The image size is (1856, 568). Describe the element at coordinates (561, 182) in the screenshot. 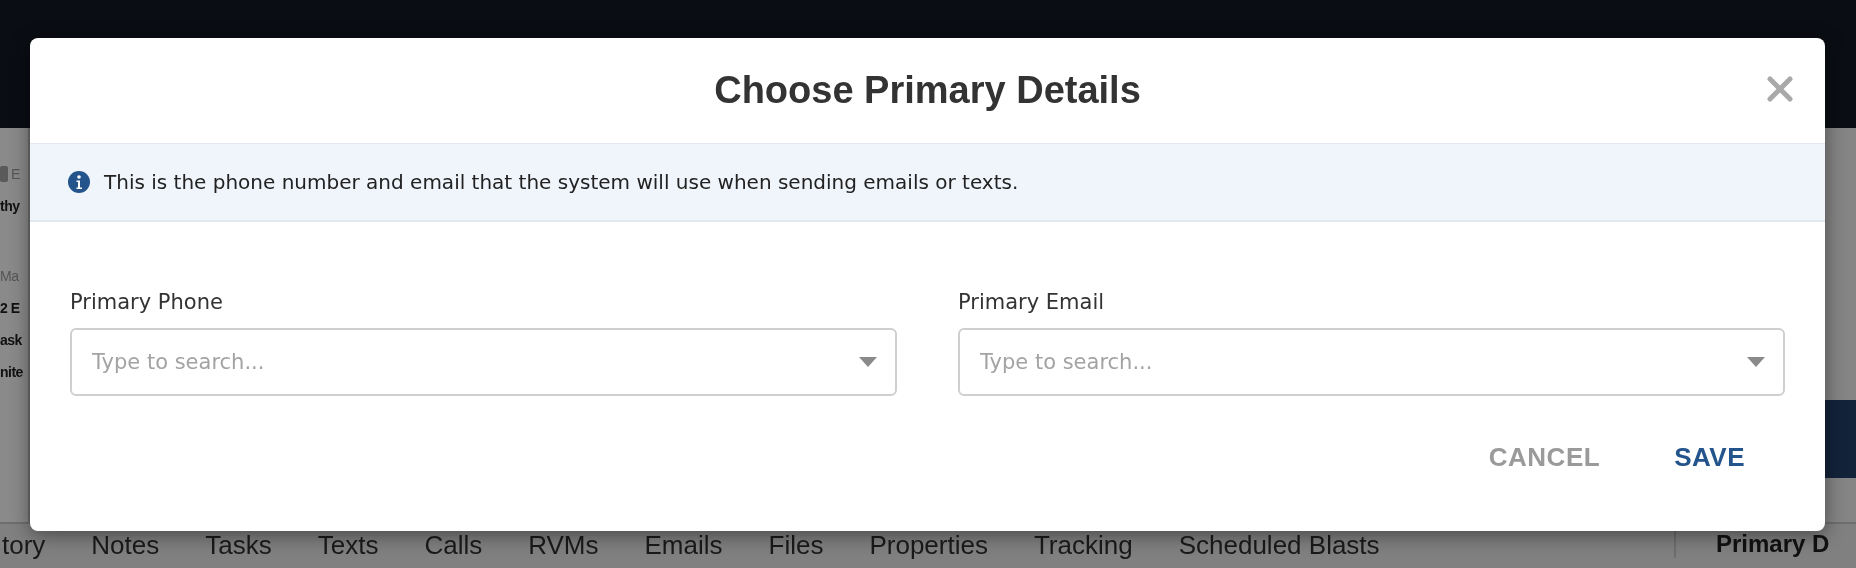

I see `info-text: This is the phone number and email that the system will use when sending emails or texts.` at that location.